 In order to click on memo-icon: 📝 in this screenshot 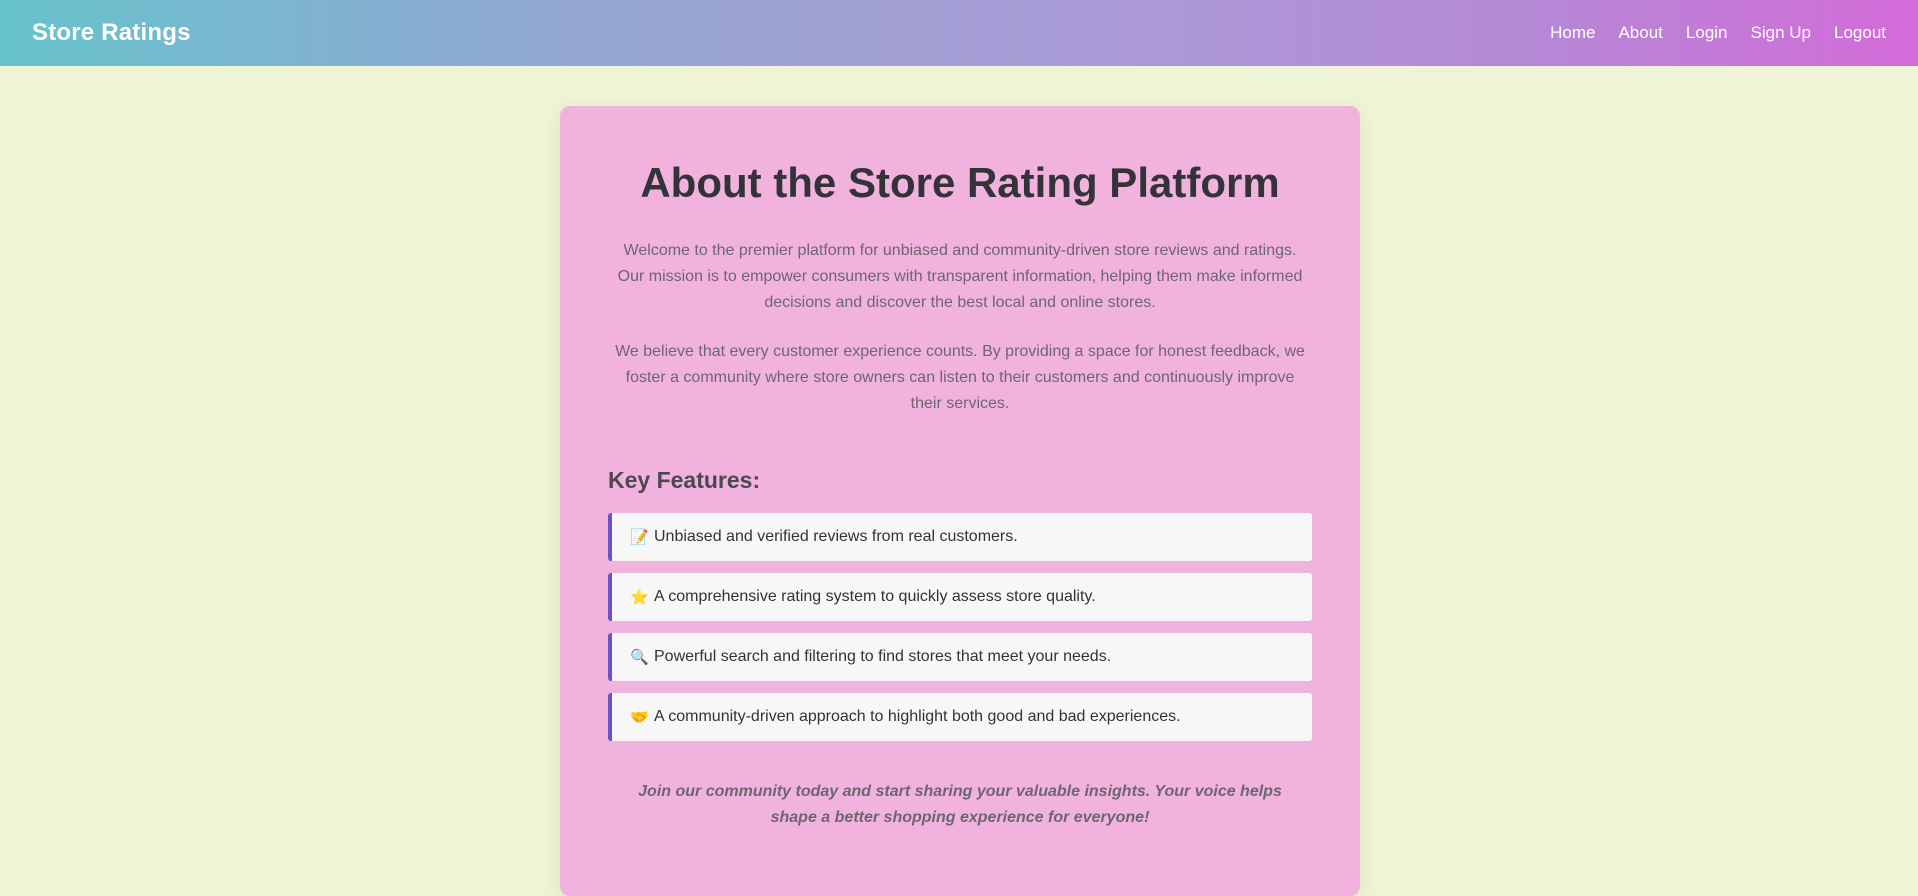, I will do `click(639, 538)`.